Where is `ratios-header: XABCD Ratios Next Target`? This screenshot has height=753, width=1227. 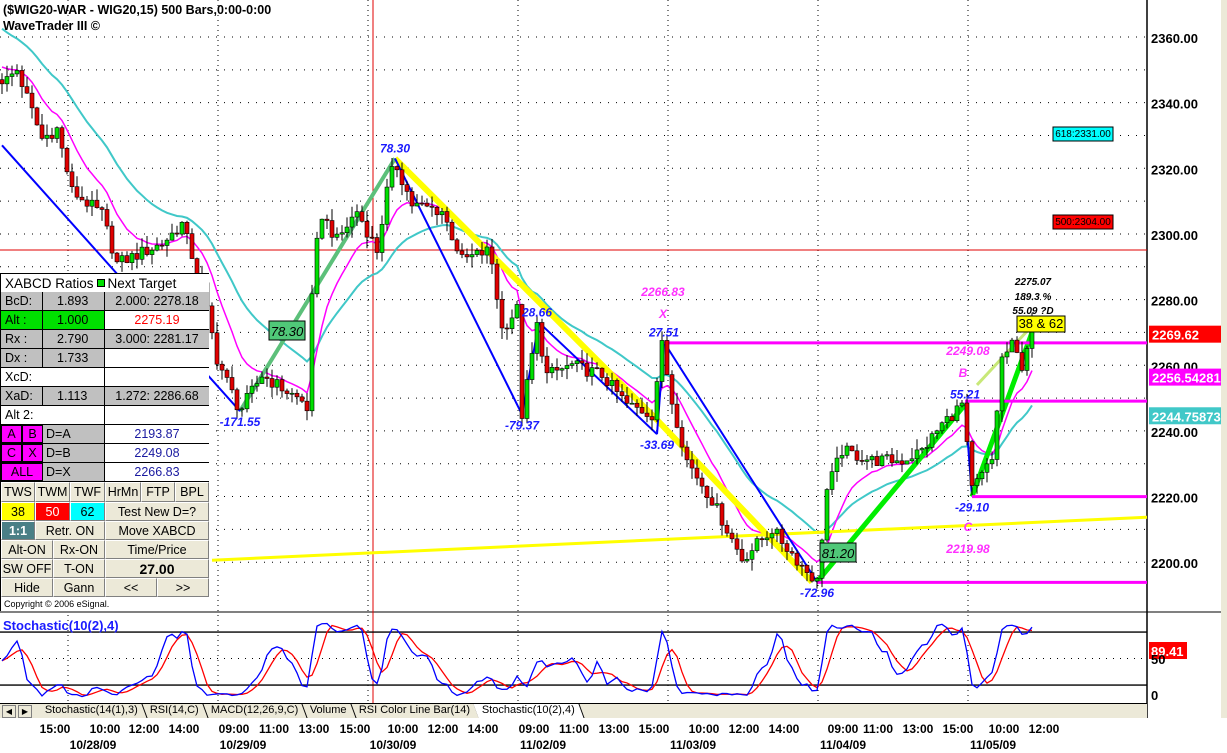
ratios-header: XABCD Ratios Next Target is located at coordinates (105, 283).